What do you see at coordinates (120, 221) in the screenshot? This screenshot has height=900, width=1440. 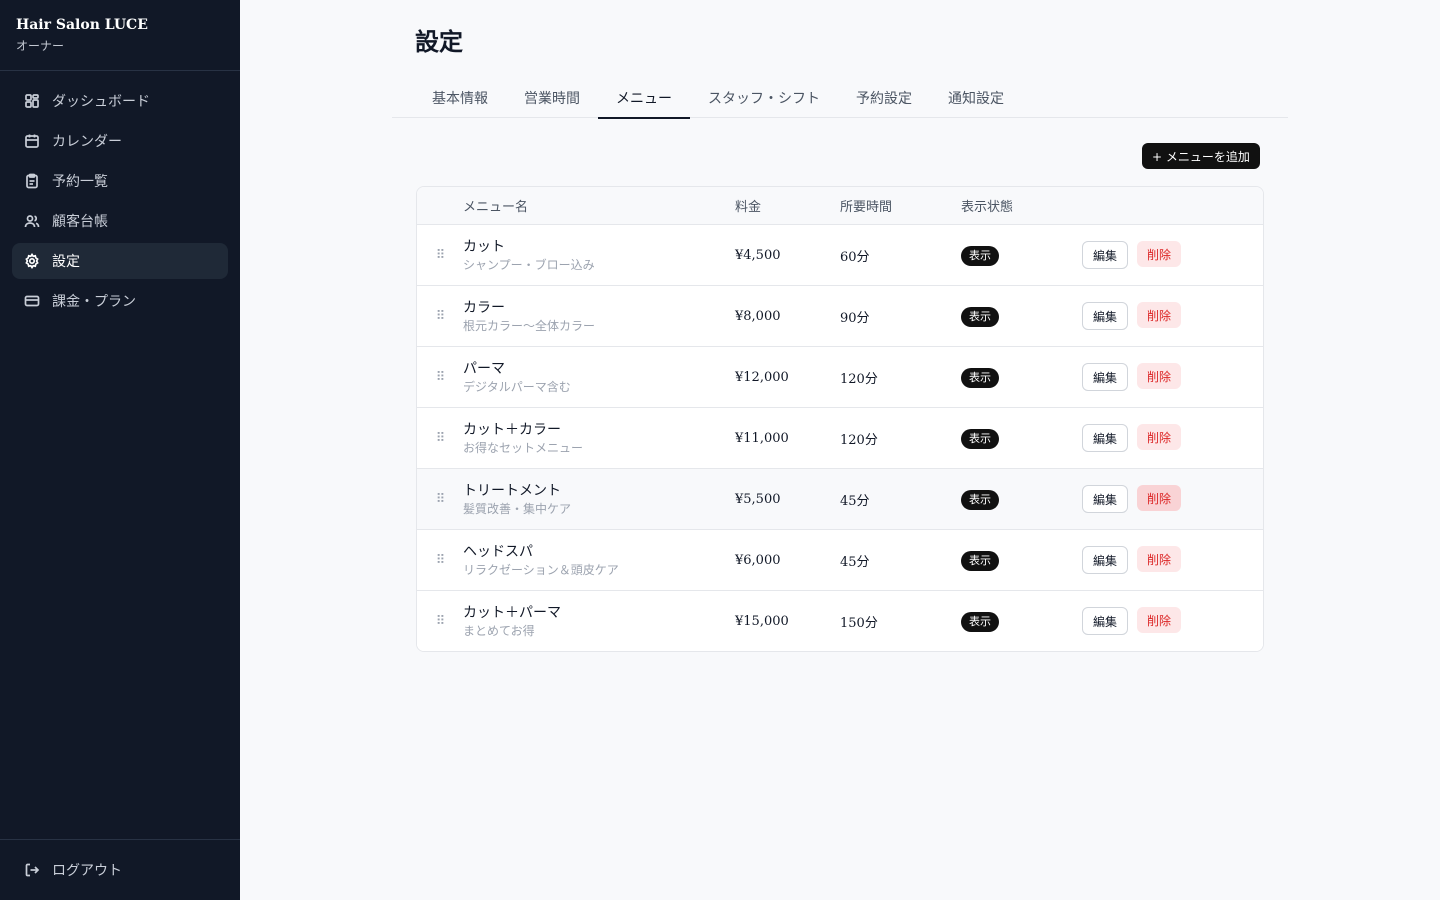 I see `sidebar-item-customers: 顧客台帳` at bounding box center [120, 221].